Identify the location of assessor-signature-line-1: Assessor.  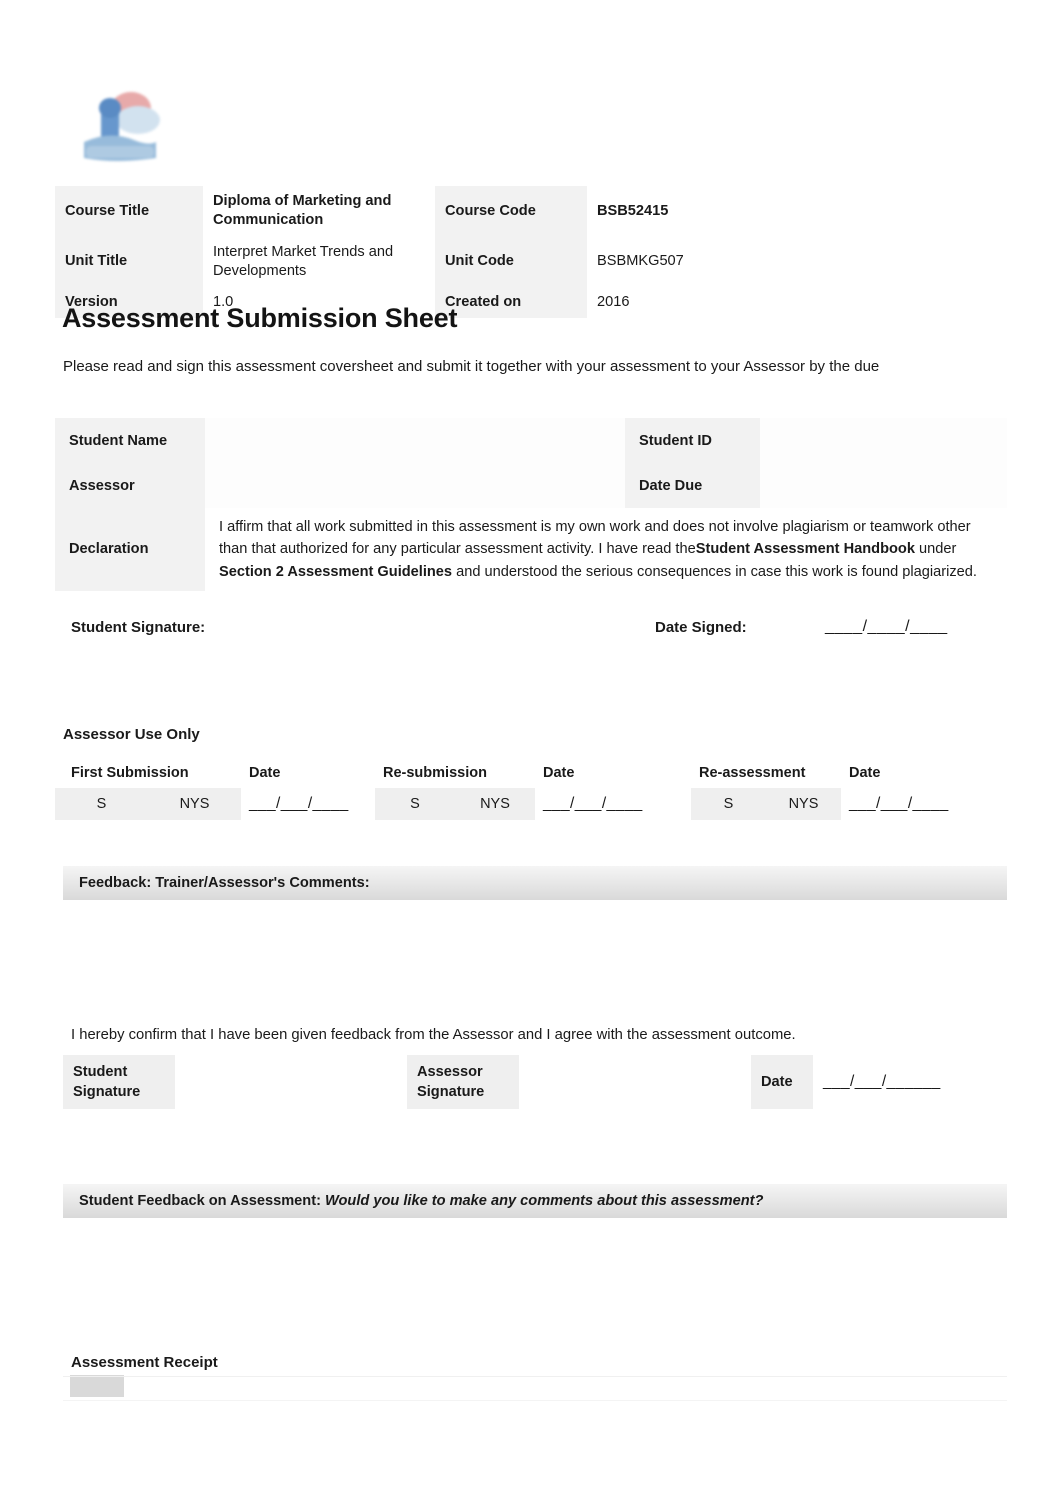
(450, 1072).